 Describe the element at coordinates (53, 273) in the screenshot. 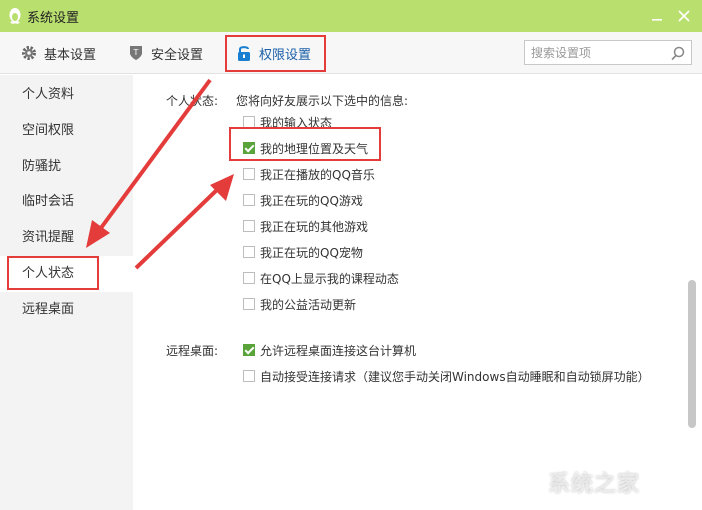

I see `highlight-box-sidebar` at that location.